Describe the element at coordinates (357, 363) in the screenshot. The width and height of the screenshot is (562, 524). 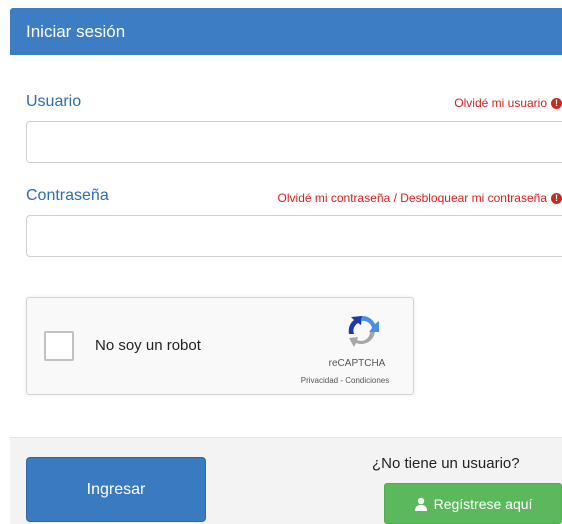
I see `recaptcha-brand: reCAPTCHA` at that location.